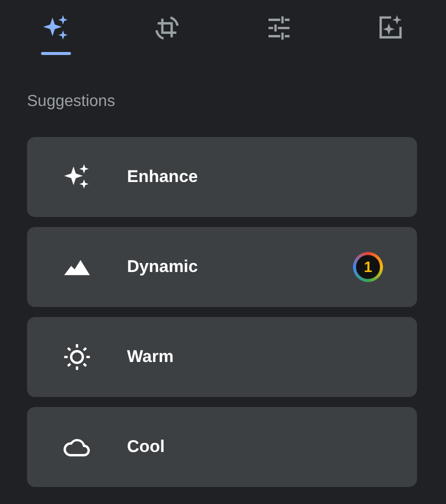 This screenshot has width=446, height=504. What do you see at coordinates (222, 177) in the screenshot?
I see `suggestion-button: Enhance` at bounding box center [222, 177].